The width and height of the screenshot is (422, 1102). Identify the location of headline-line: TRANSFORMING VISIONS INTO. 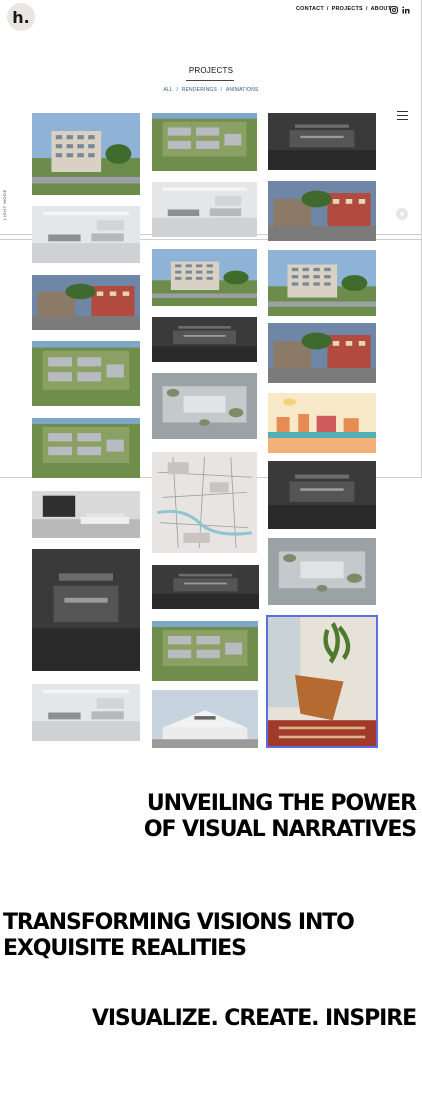
(179, 922).